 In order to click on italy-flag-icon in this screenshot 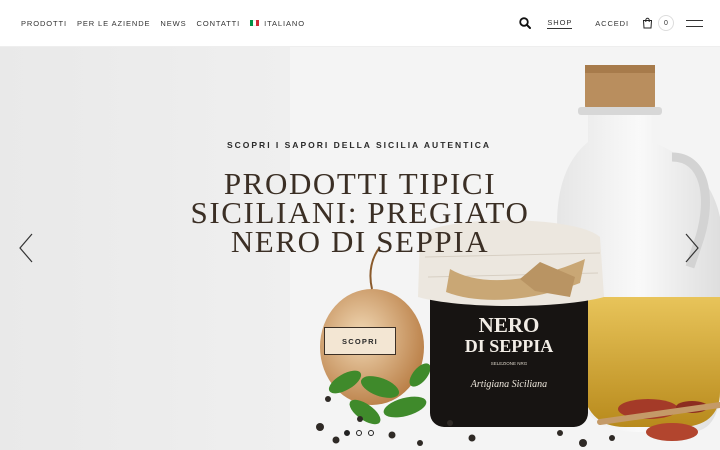, I will do `click(255, 23)`.